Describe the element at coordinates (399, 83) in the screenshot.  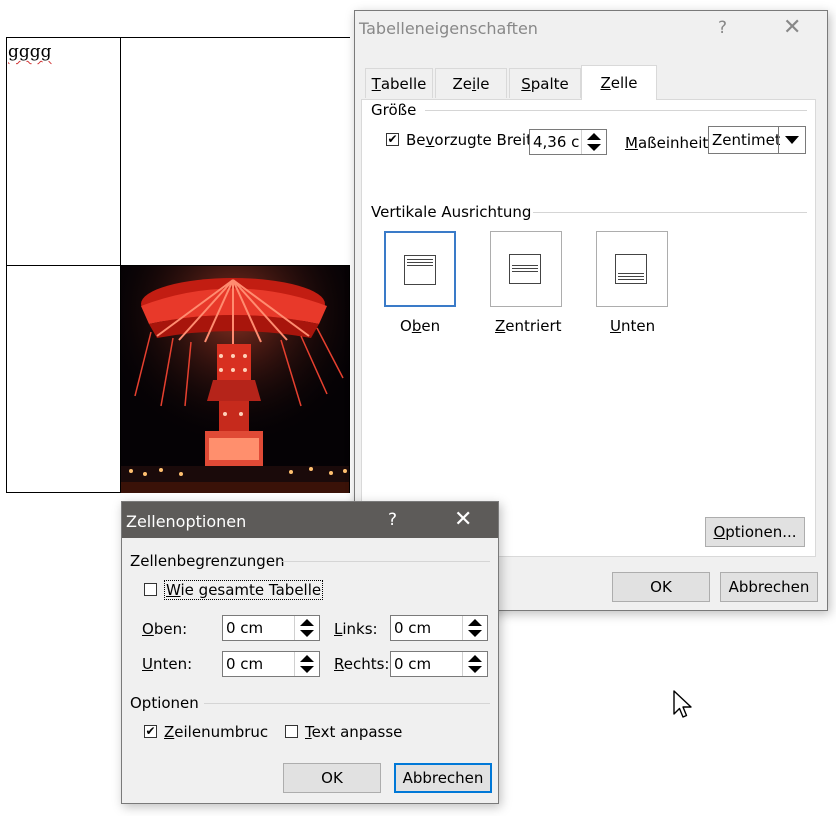
I see `tab-tabelle: Tabelle` at that location.